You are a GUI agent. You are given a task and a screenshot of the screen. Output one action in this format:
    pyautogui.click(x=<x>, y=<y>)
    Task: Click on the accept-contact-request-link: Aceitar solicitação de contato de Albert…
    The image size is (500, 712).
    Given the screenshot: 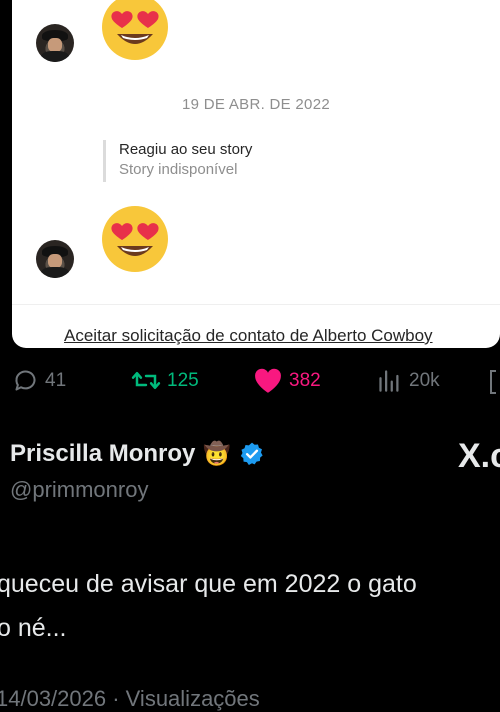 What is the action you would take?
    pyautogui.click(x=248, y=336)
    